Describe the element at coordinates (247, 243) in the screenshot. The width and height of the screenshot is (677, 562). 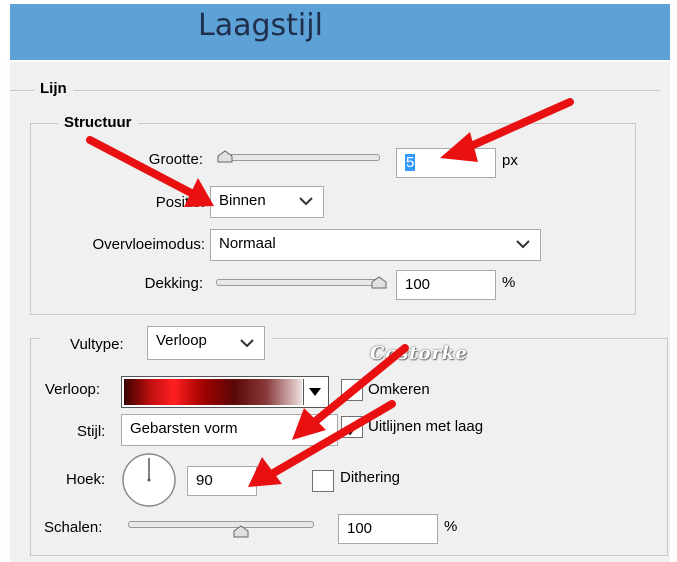
I see `blend-value: Normaal` at that location.